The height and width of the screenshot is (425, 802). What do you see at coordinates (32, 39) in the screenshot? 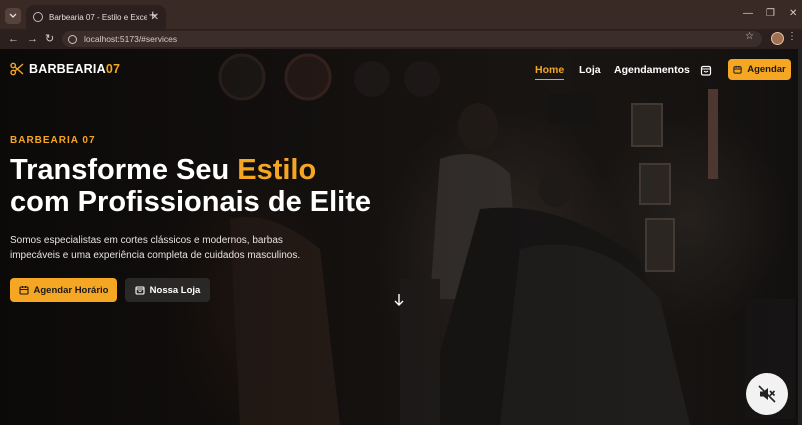
I see `forward-icon: →` at bounding box center [32, 39].